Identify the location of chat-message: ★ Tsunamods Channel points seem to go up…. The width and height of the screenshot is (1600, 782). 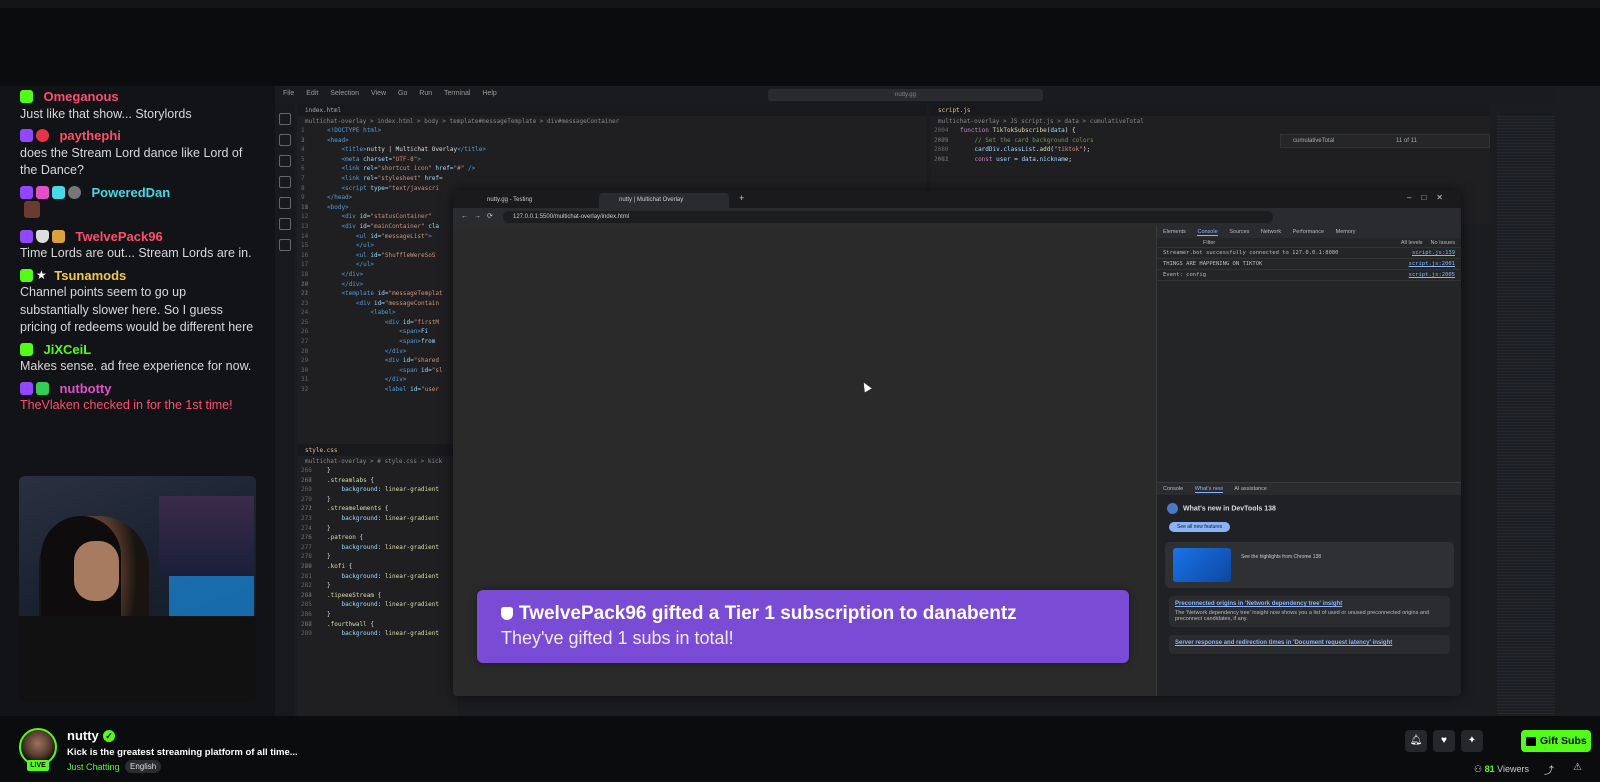
(138, 302).